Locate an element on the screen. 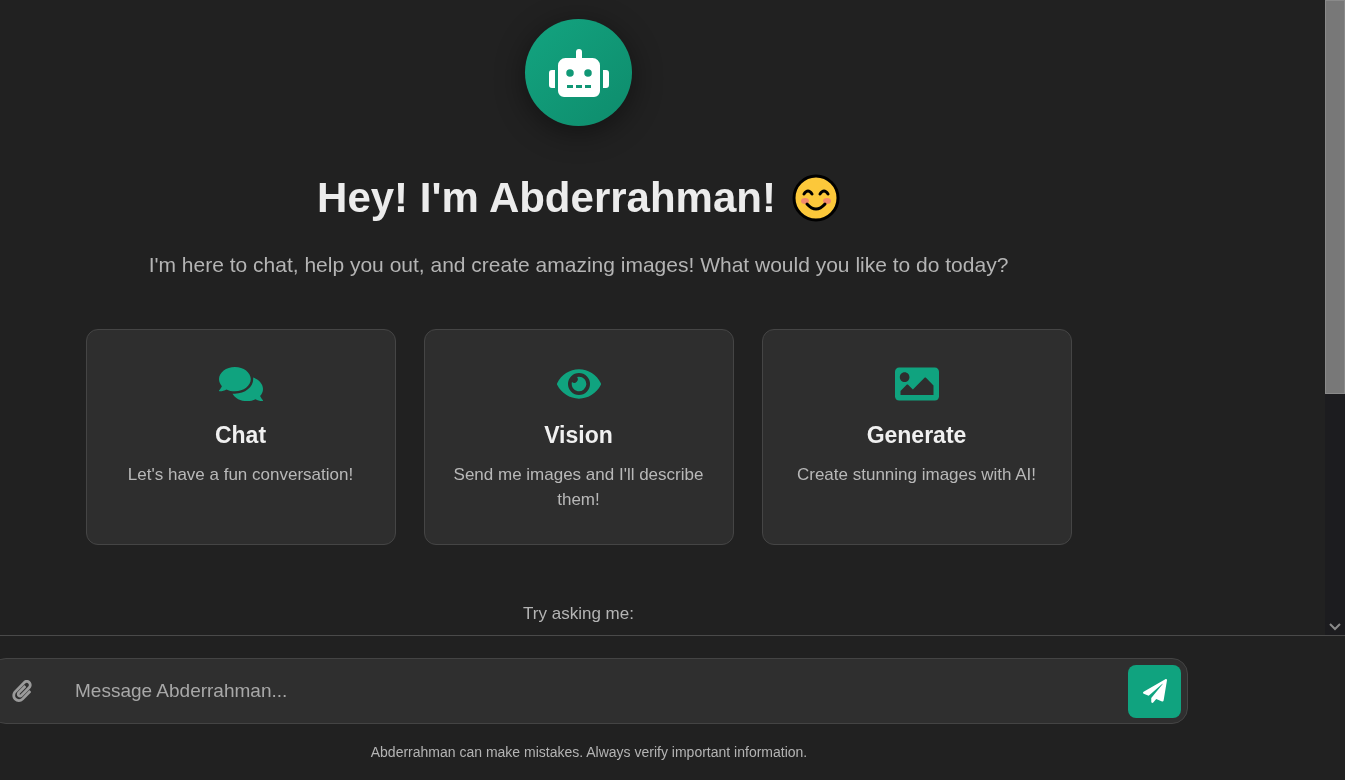 The image size is (1345, 780). card-description: Let's have a fun conversation! is located at coordinates (240, 475).